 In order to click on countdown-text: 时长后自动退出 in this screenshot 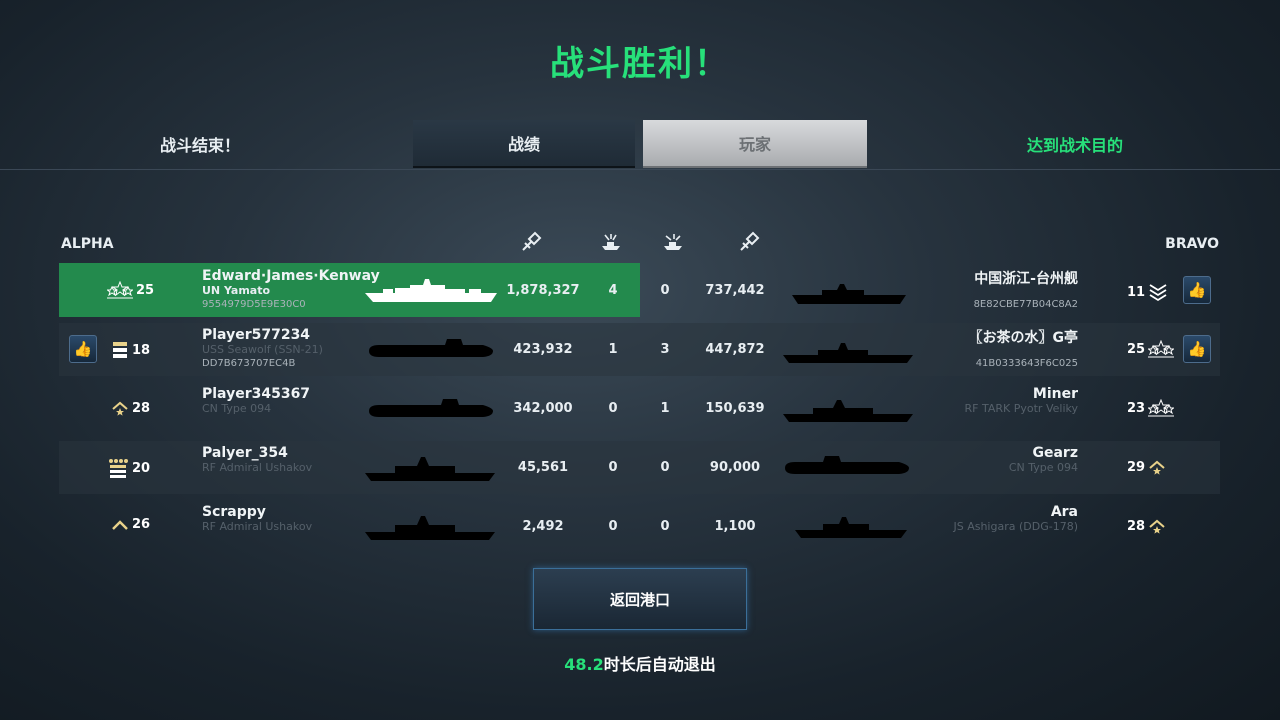, I will do `click(659, 664)`.